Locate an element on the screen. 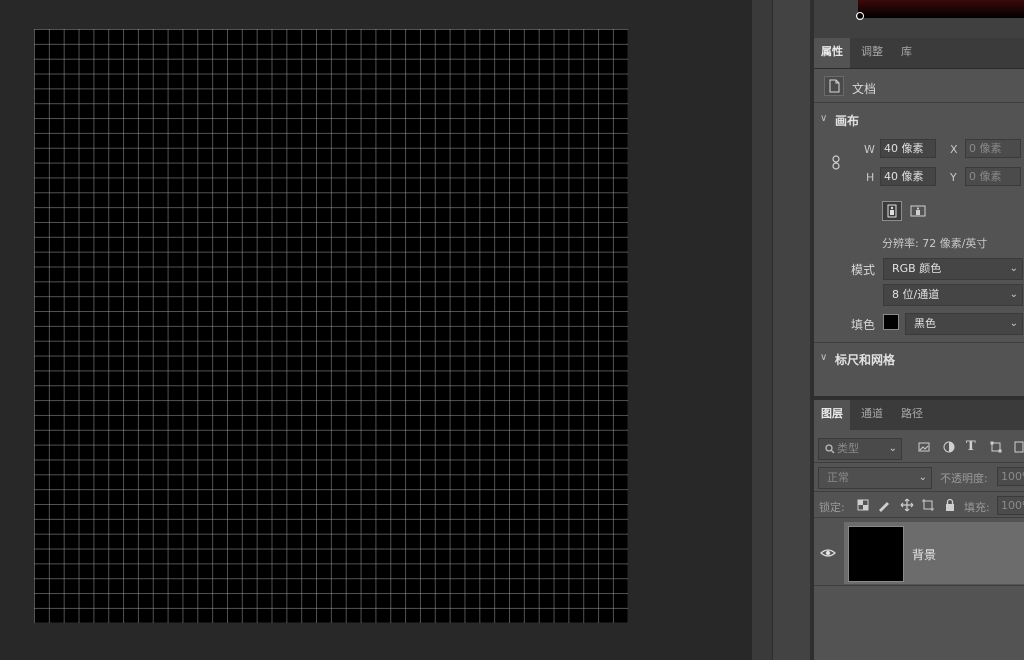  width-field: 40 像素 is located at coordinates (908, 148).